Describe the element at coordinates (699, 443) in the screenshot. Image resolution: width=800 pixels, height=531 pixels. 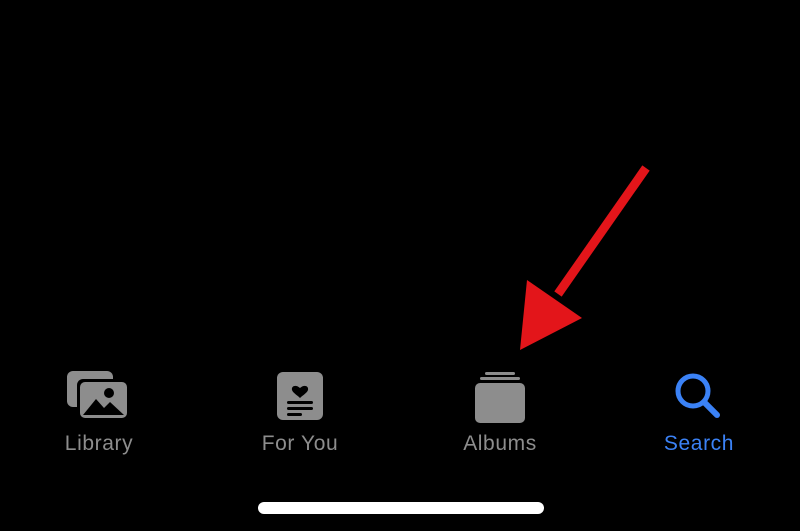
I see `tab-search-label: Search` at that location.